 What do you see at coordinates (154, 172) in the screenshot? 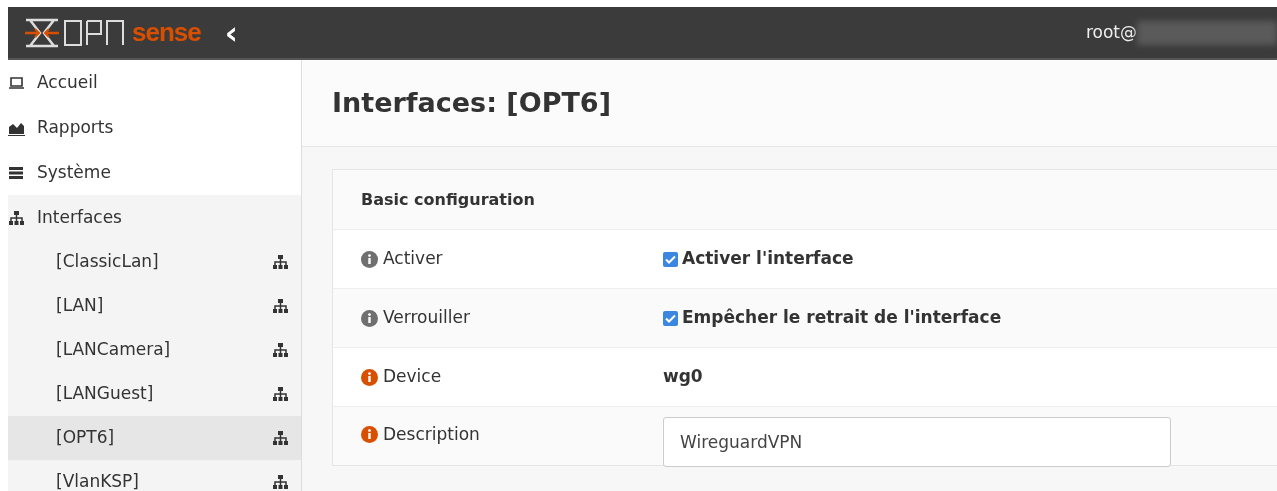
I see `sidebar-item: Système` at bounding box center [154, 172].